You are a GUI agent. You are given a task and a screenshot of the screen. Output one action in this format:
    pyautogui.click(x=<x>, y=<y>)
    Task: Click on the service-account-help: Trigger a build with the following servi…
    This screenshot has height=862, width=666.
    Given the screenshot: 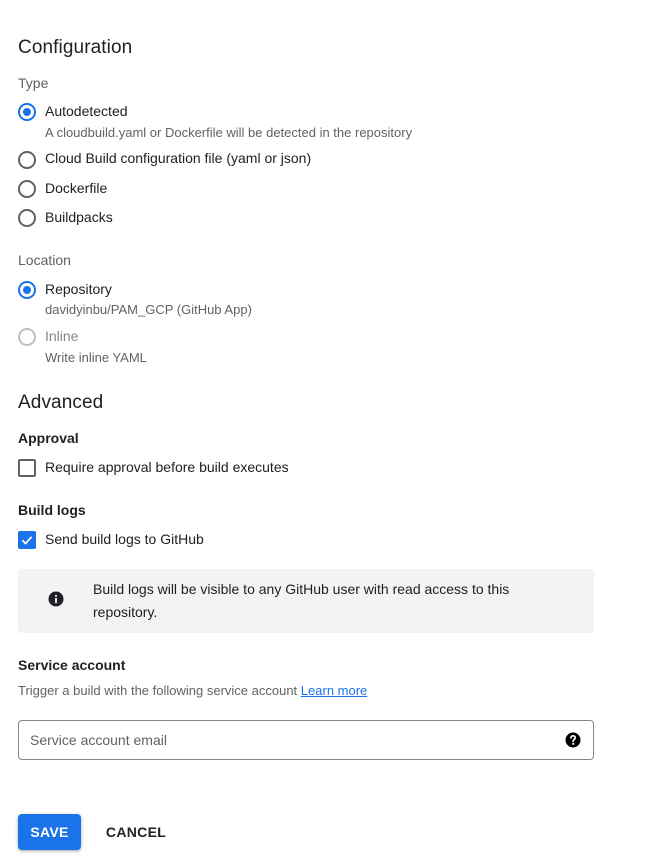 What is the action you would take?
    pyautogui.click(x=192, y=690)
    